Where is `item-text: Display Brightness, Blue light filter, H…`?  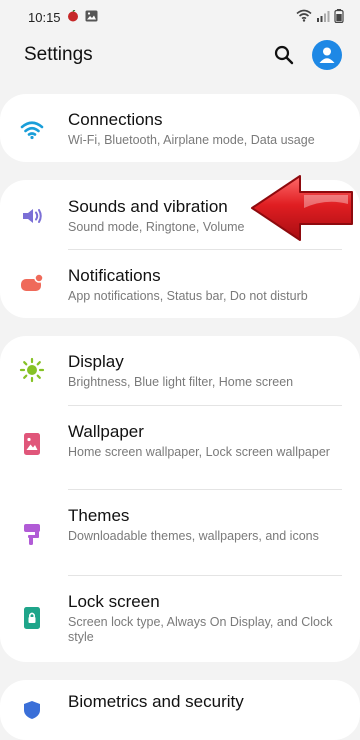 item-text: Display Brightness, Blue light filter, H… is located at coordinates (180, 371).